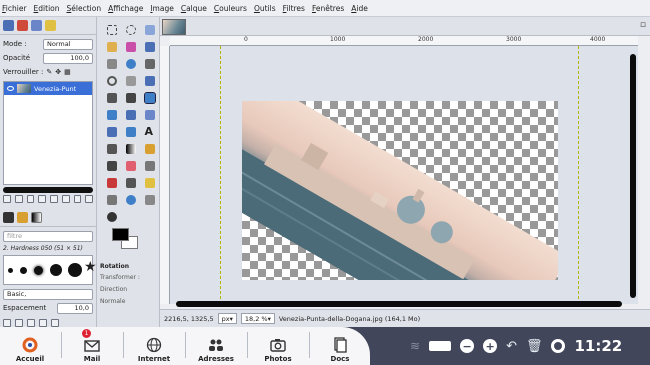 The height and width of the screenshot is (365, 650). Describe the element at coordinates (130, 199) in the screenshot. I see `blur-tool` at that location.